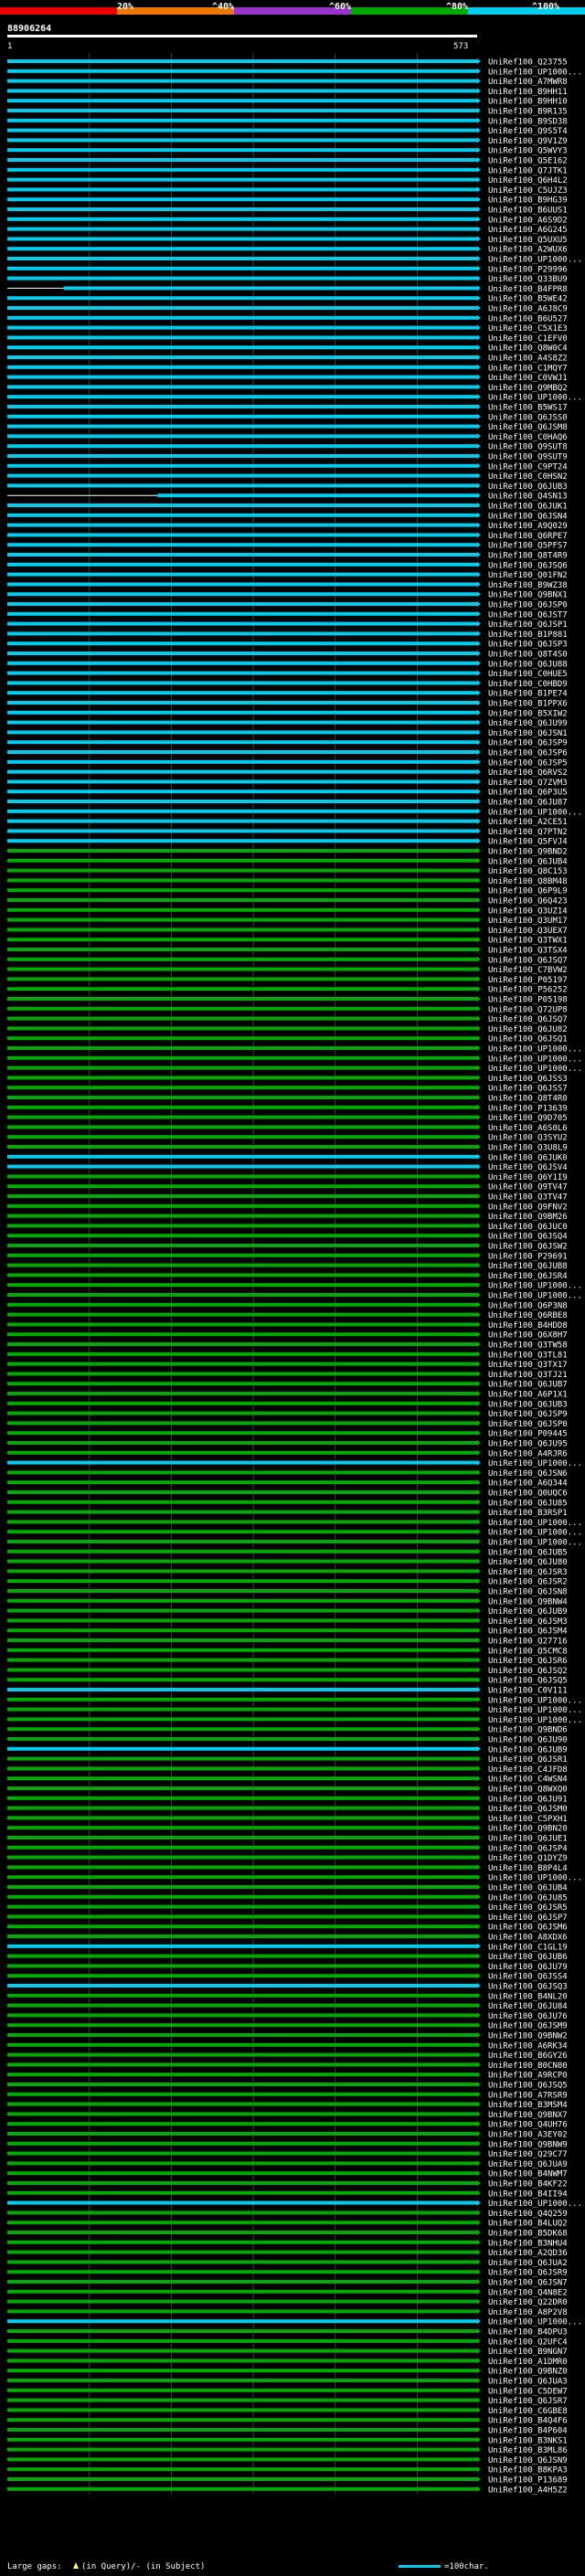 This screenshot has width=585, height=2576. What do you see at coordinates (528, 161) in the screenshot?
I see `hit-label: UniRef100_Q5E162` at bounding box center [528, 161].